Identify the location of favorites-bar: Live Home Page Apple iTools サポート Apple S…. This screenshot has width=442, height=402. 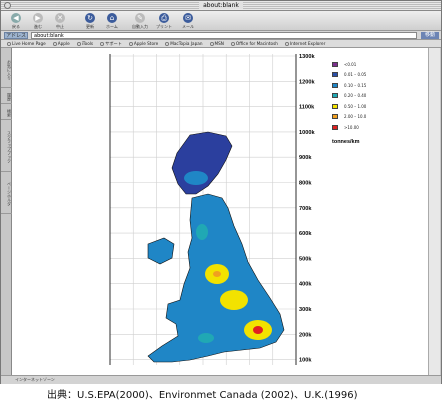
(221, 44).